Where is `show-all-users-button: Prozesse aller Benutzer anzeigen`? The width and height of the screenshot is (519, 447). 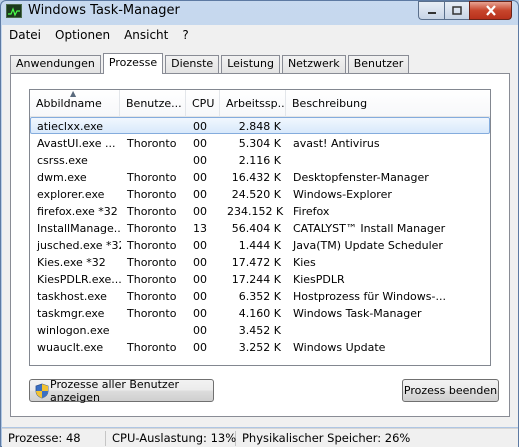 show-all-users-button: Prozesse aller Benutzer anzeigen is located at coordinates (121, 390).